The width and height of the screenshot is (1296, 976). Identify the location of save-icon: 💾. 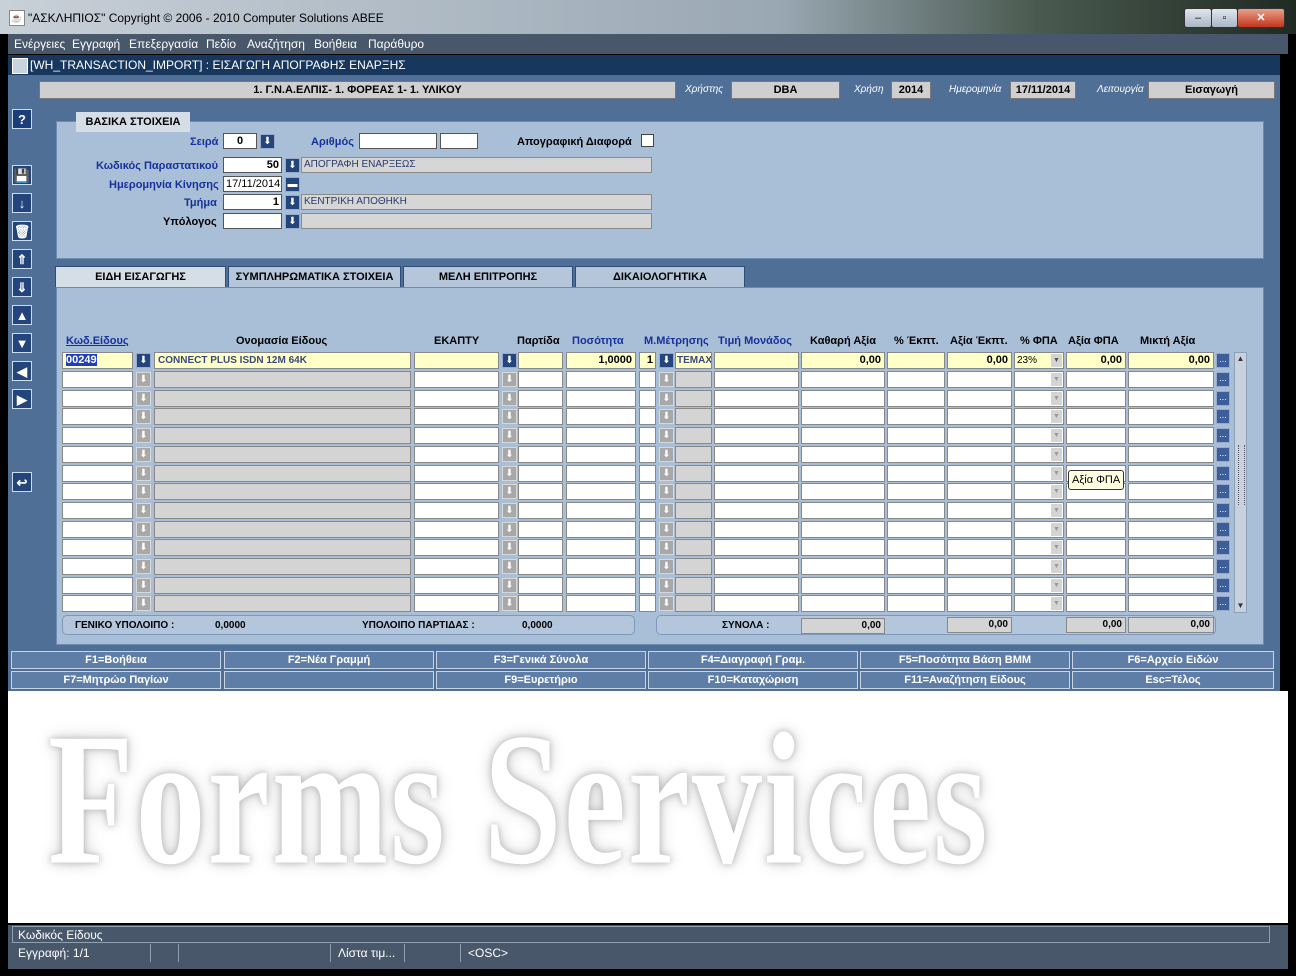
(22, 175).